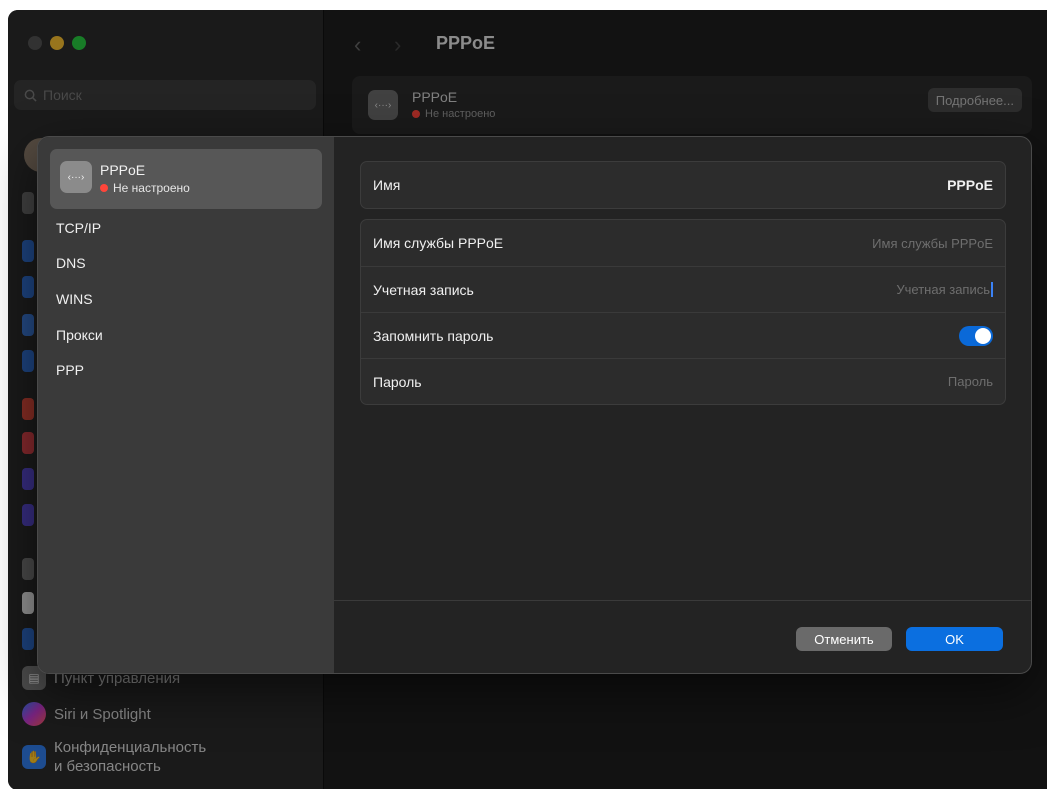  I want to click on name-label: Имя, so click(387, 185).